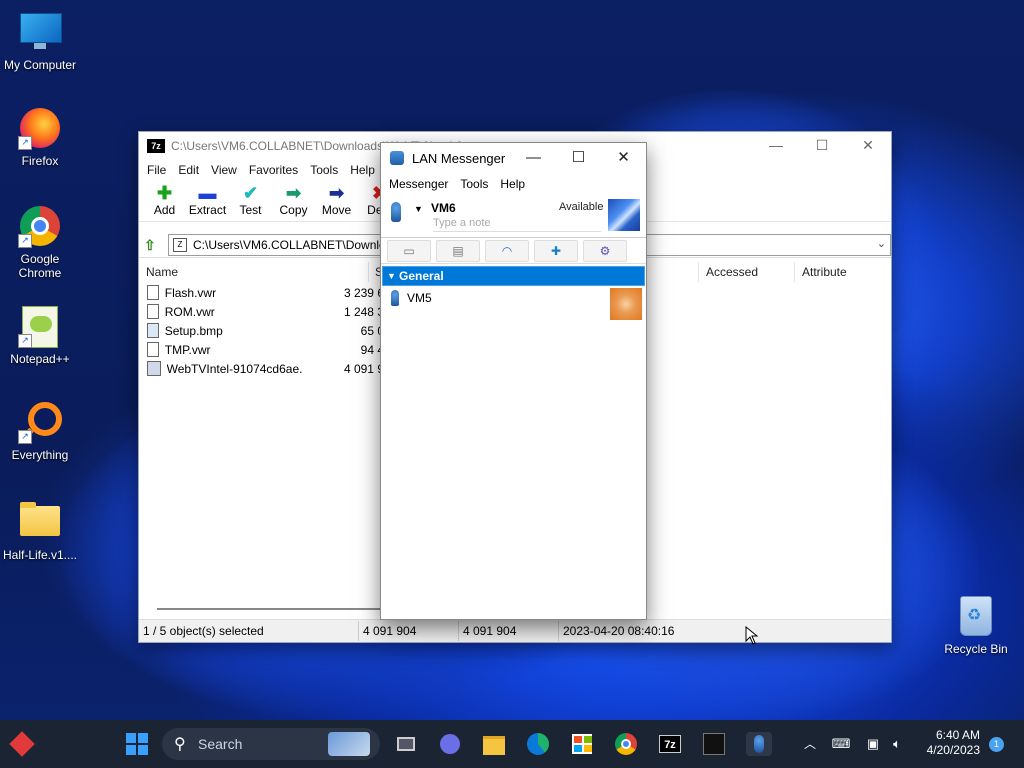 This screenshot has width=1024, height=768. What do you see at coordinates (976, 649) in the screenshot?
I see `desktop-icon-label: Recycle Bin` at bounding box center [976, 649].